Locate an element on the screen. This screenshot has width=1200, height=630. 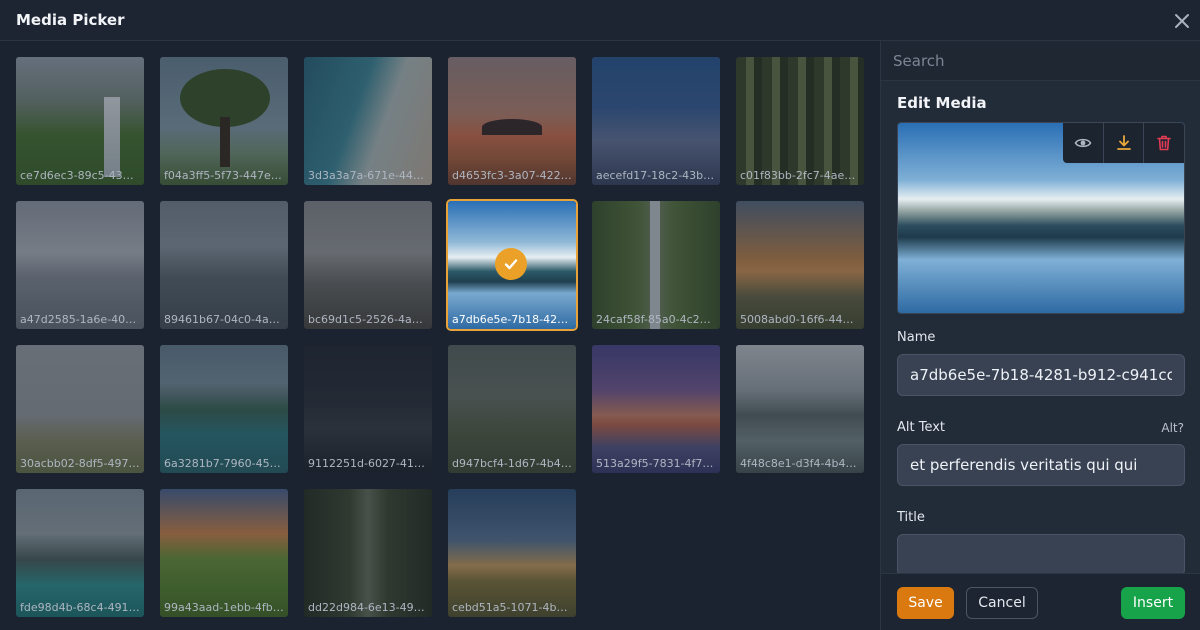
media-tile: cebd51a5-1071-4ba3-8f1e-6d2c9a5b7e14 is located at coordinates (512, 553).